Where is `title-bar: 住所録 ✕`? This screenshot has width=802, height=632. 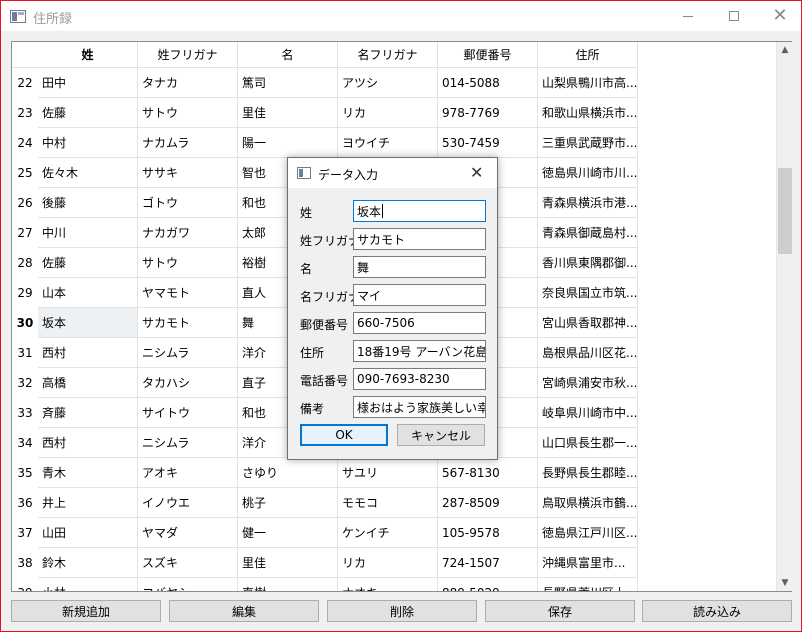 title-bar: 住所録 ✕ is located at coordinates (401, 16).